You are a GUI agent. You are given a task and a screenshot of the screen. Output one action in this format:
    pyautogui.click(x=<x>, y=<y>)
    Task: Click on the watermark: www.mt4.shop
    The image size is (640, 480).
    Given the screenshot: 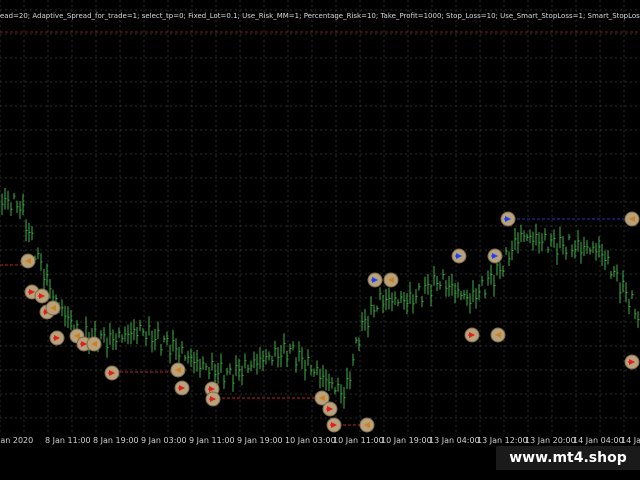 What is the action you would take?
    pyautogui.click(x=568, y=458)
    